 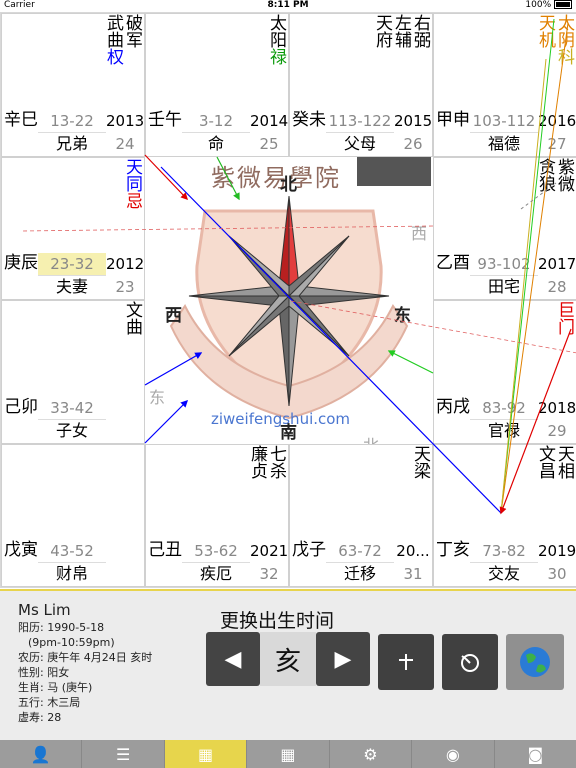 What do you see at coordinates (73, 372) in the screenshot?
I see `palace-cell: 文曲 己卯 33-42 子女` at bounding box center [73, 372].